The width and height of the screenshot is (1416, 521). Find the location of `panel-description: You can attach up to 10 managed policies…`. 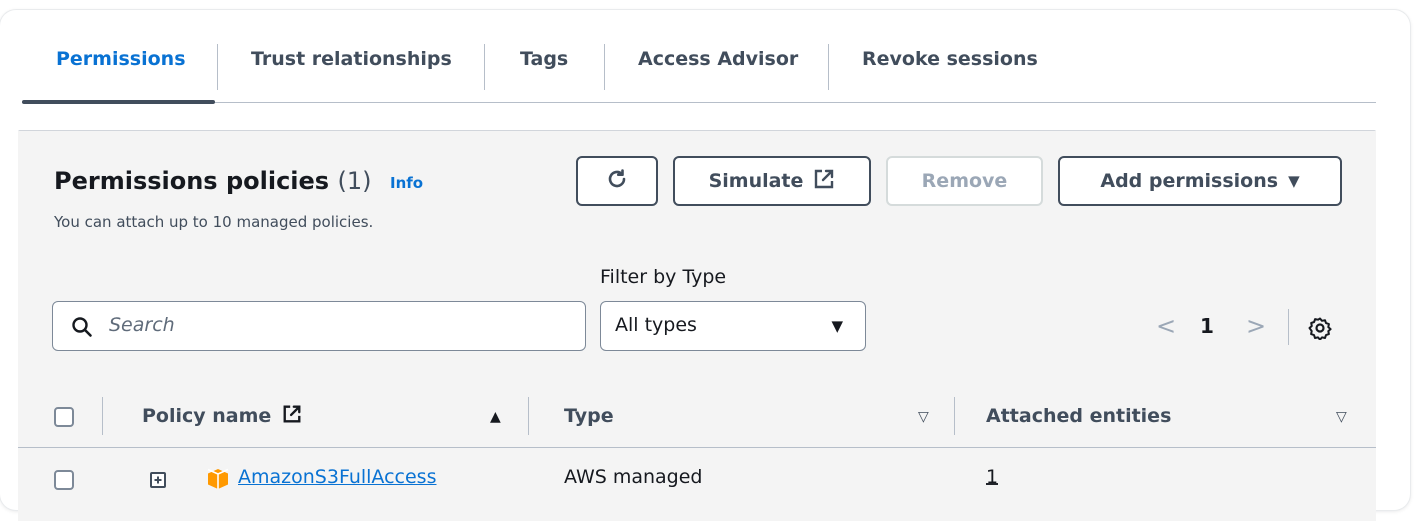

panel-description: You can attach up to 10 managed policies… is located at coordinates (214, 222).